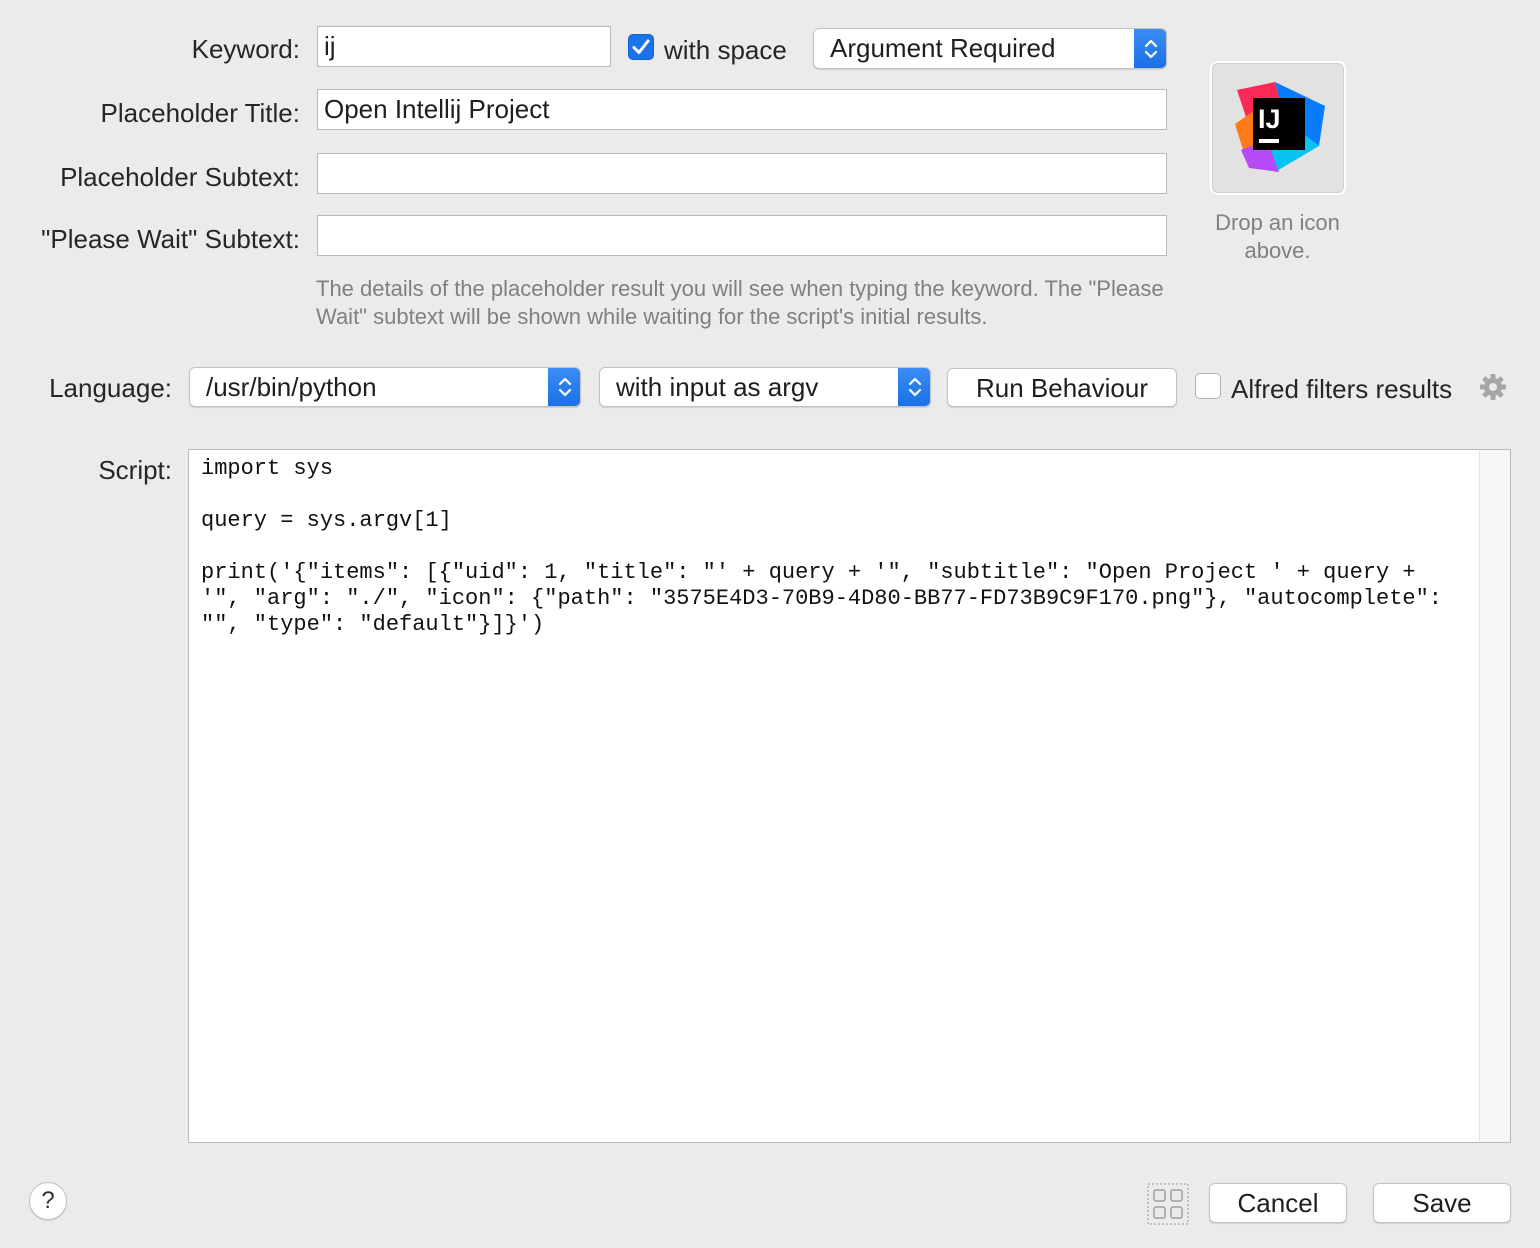  What do you see at coordinates (110, 388) in the screenshot?
I see `language-label: Language:` at bounding box center [110, 388].